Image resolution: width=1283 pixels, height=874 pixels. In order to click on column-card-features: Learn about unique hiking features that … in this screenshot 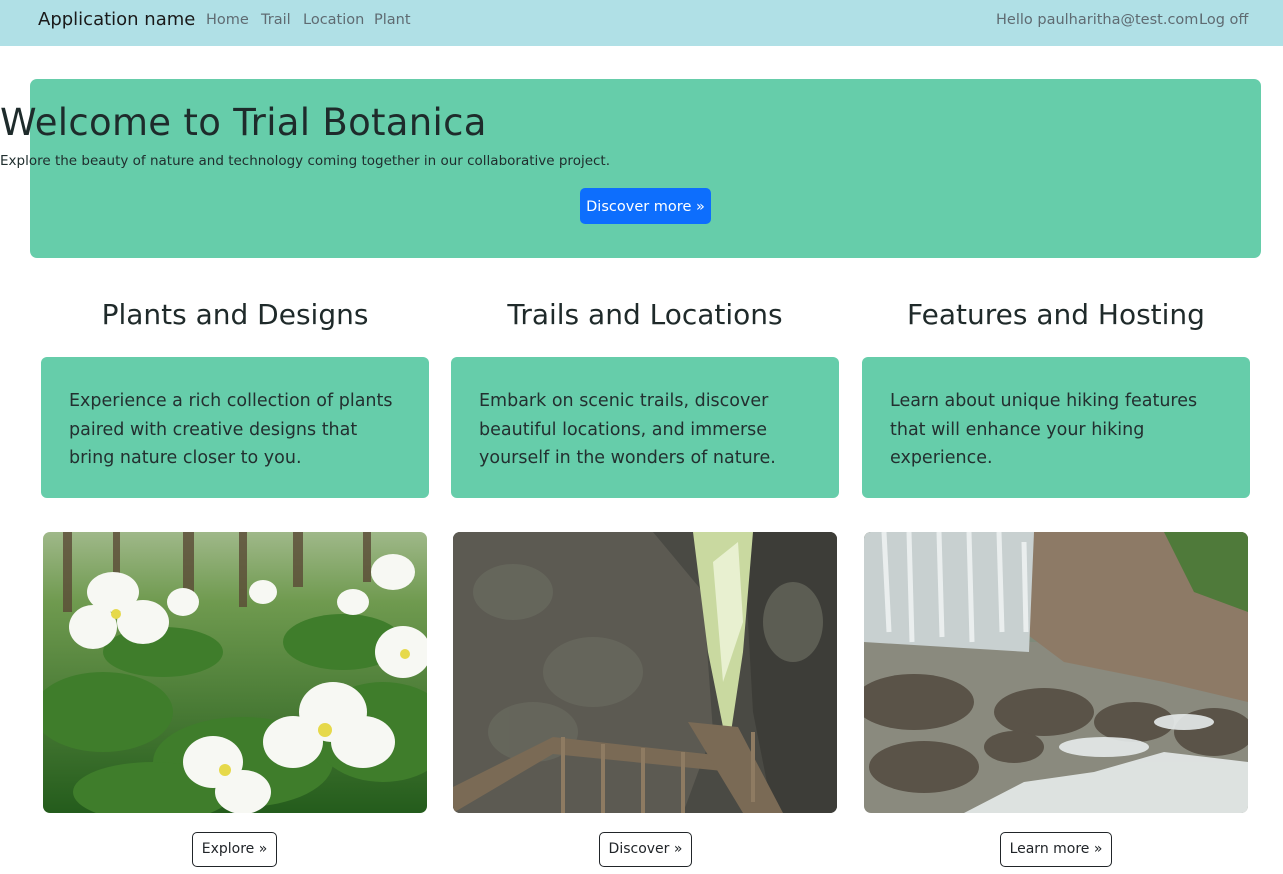, I will do `click(1056, 427)`.